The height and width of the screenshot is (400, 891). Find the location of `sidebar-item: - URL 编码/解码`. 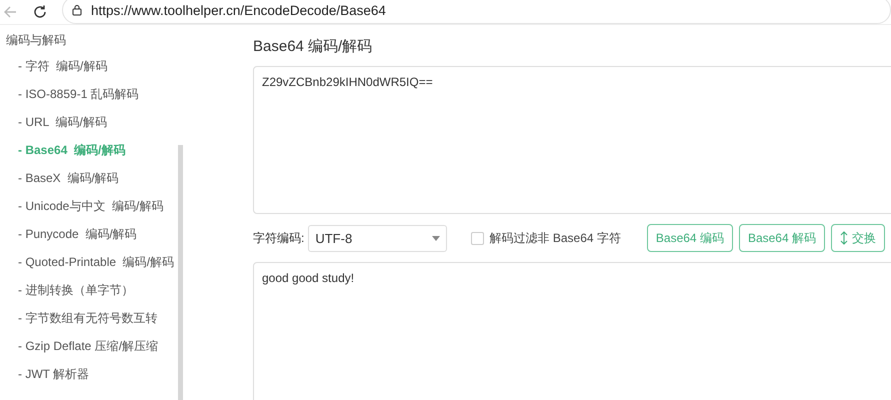

sidebar-item: - URL 编码/解码 is located at coordinates (89, 122).